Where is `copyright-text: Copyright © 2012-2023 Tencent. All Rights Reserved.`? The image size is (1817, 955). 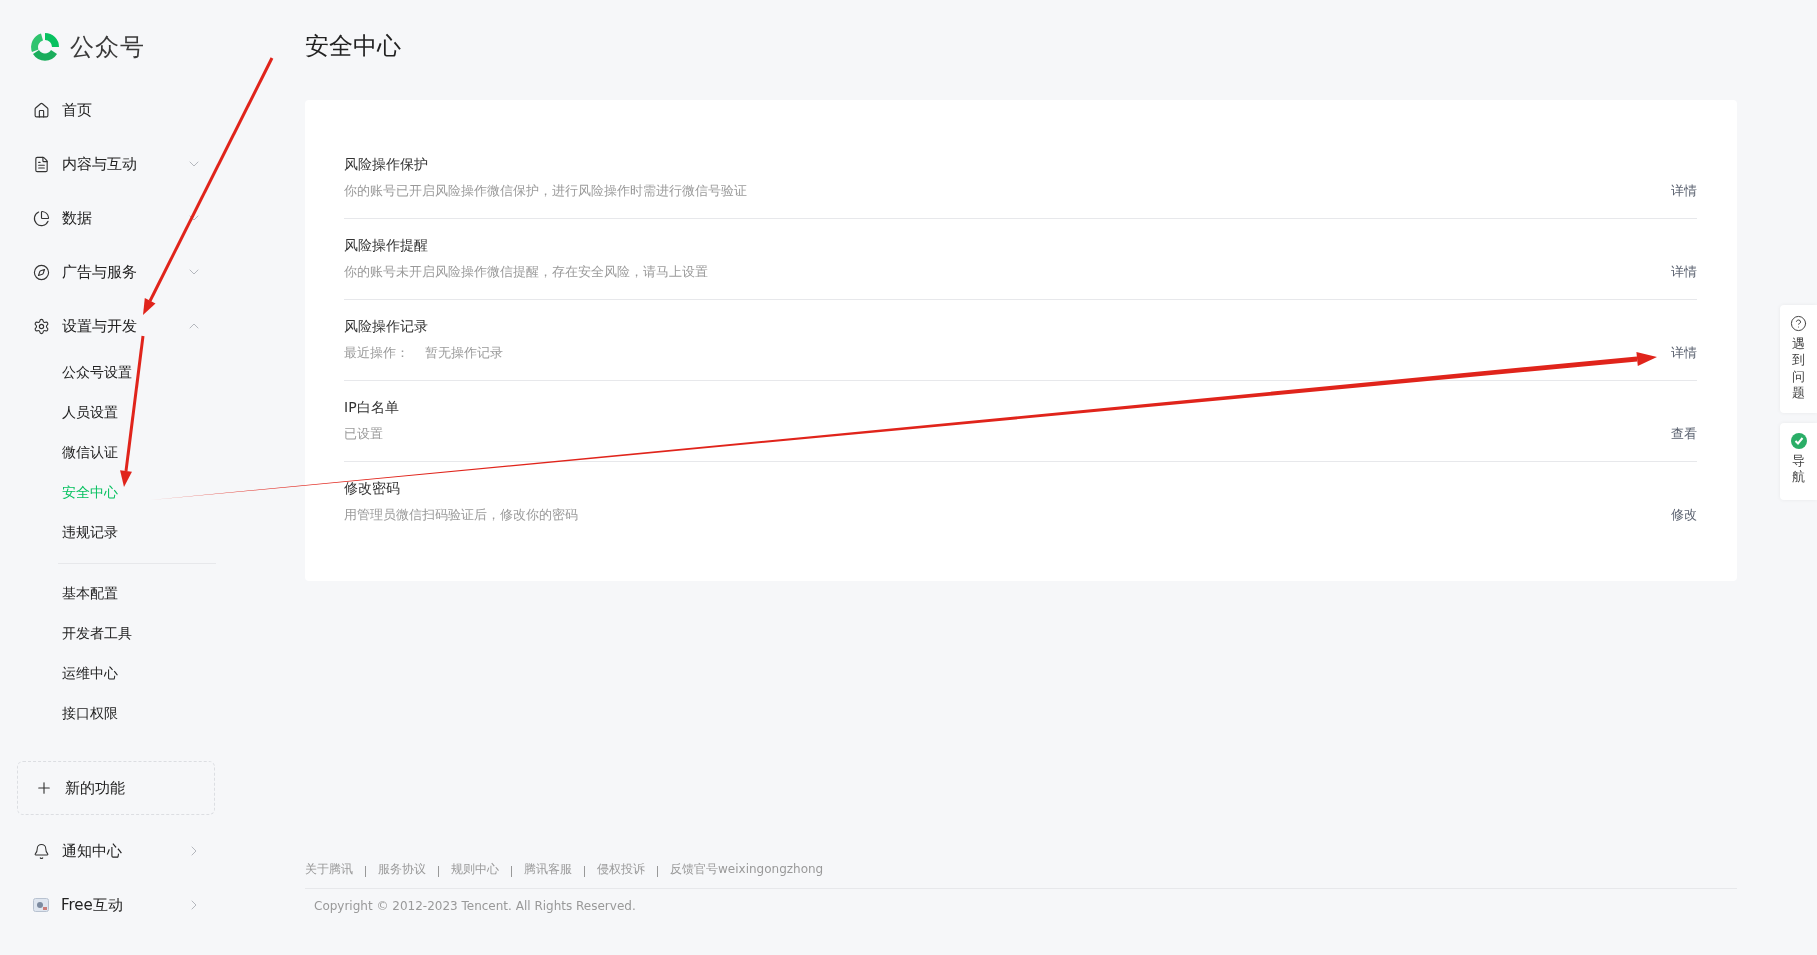
copyright-text: Copyright © 2012-2023 Tencent. All Rights Reserved. is located at coordinates (475, 906).